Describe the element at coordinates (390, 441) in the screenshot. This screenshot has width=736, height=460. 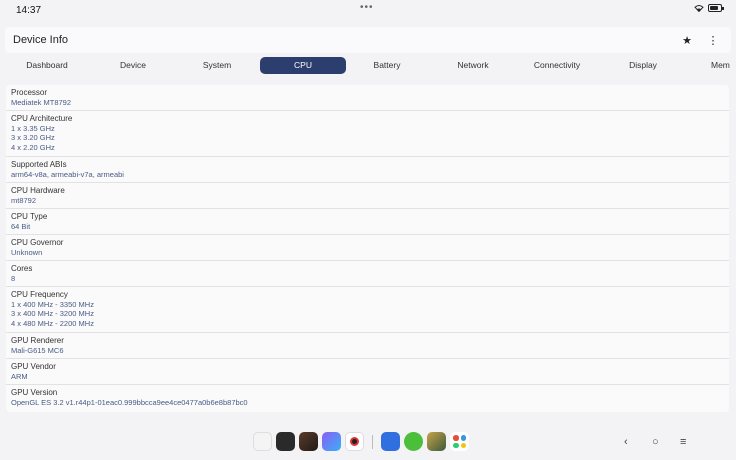
I see `files-app-icon` at that location.